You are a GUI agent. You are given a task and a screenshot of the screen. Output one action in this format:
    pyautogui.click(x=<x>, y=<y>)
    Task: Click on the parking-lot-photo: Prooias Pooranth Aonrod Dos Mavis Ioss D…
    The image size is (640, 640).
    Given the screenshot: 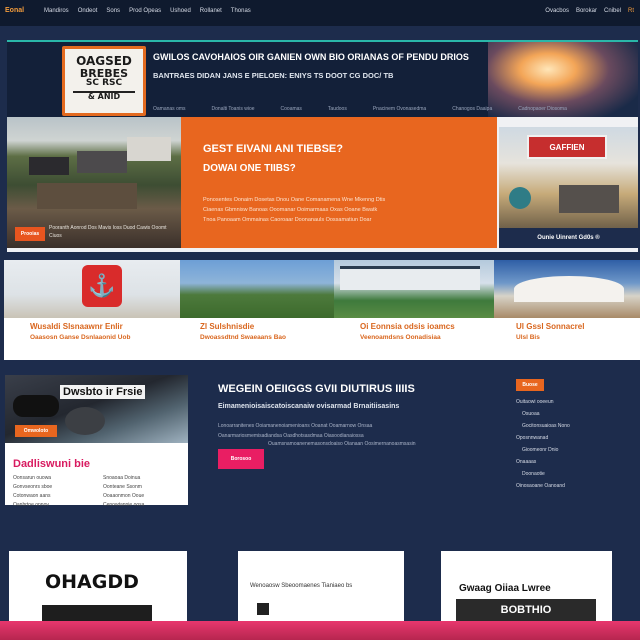 What is the action you would take?
    pyautogui.click(x=94, y=182)
    